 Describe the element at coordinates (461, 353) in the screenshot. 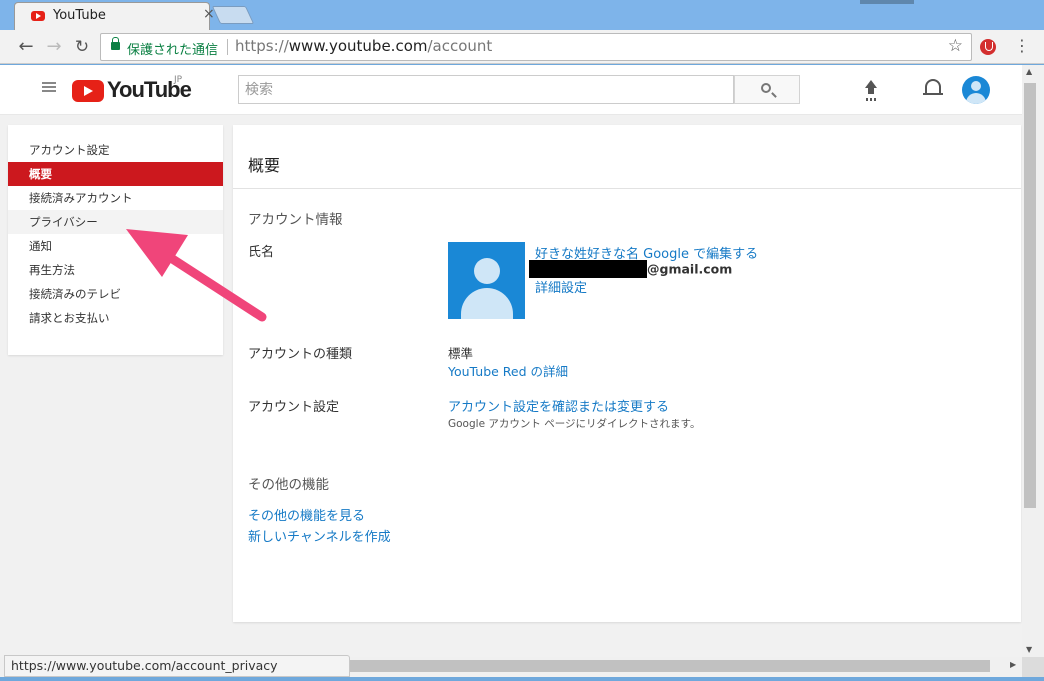

I see `account-type-value: 標準` at that location.